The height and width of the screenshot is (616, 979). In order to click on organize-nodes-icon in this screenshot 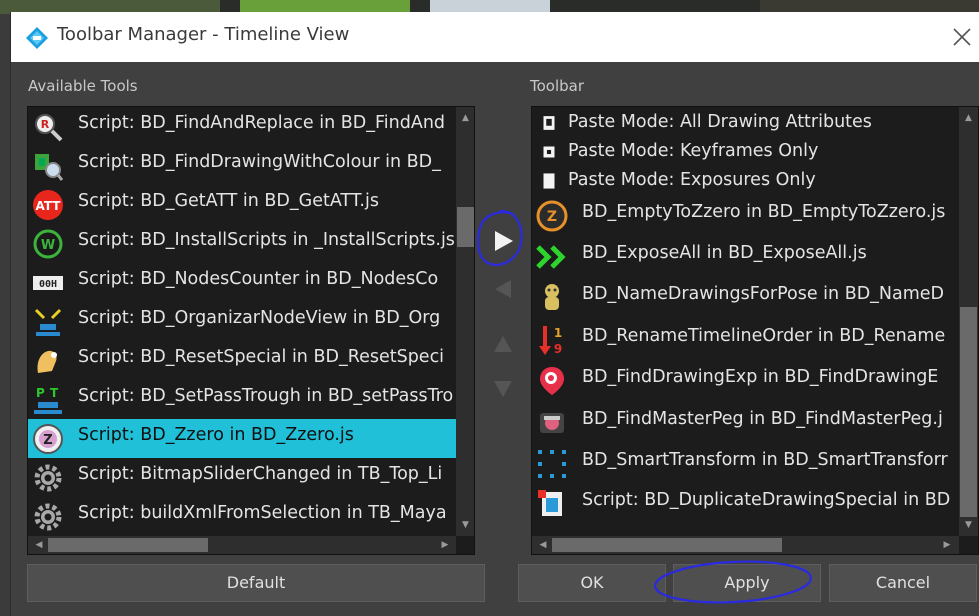, I will do `click(48, 322)`.